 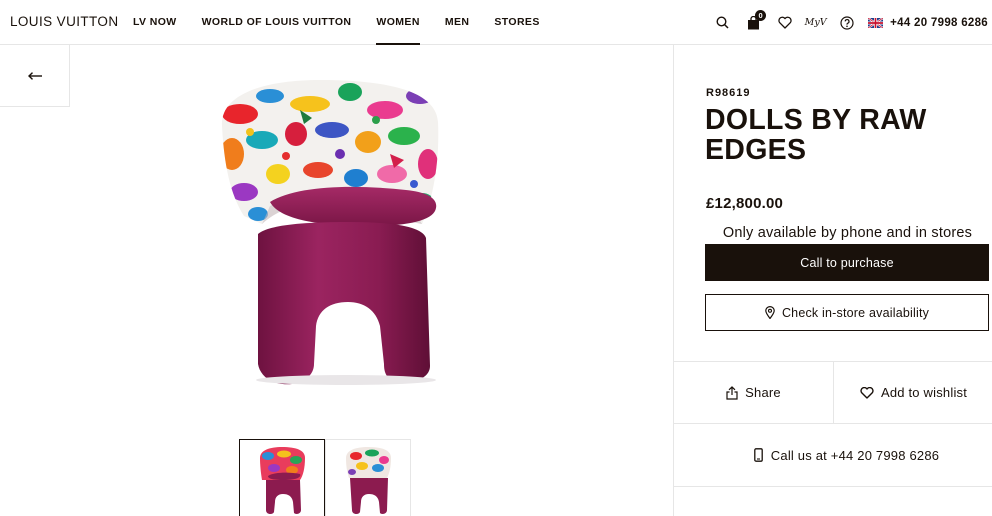 I want to click on location-pin-icon, so click(x=770, y=312).